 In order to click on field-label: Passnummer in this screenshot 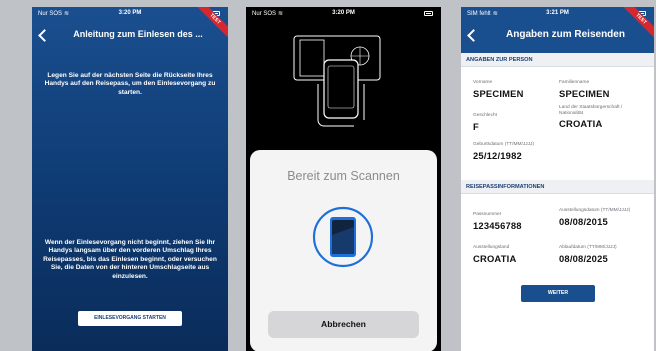, I will do `click(487, 214)`.